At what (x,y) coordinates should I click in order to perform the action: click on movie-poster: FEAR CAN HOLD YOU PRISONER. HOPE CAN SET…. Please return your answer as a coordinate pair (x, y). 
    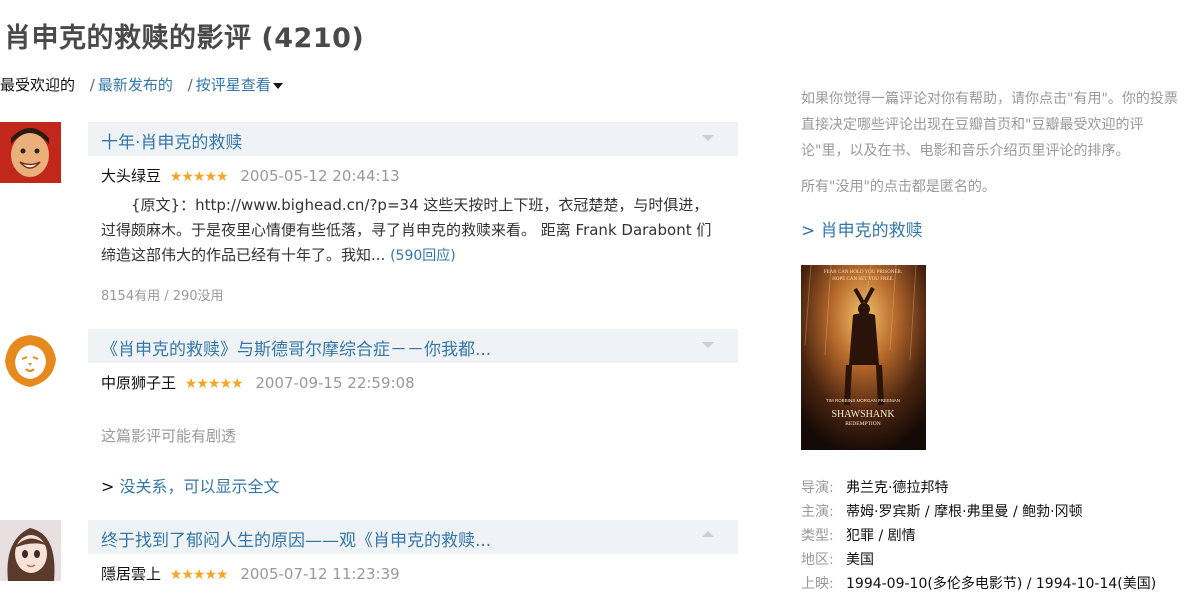
    Looking at the image, I should click on (863, 357).